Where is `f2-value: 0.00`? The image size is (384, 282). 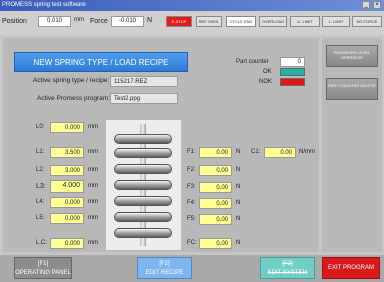
f2-value: 0.00 is located at coordinates (215, 170).